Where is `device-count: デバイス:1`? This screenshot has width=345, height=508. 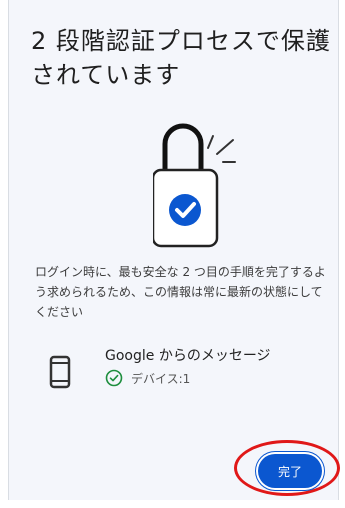
device-count: デバイス:1 is located at coordinates (161, 378).